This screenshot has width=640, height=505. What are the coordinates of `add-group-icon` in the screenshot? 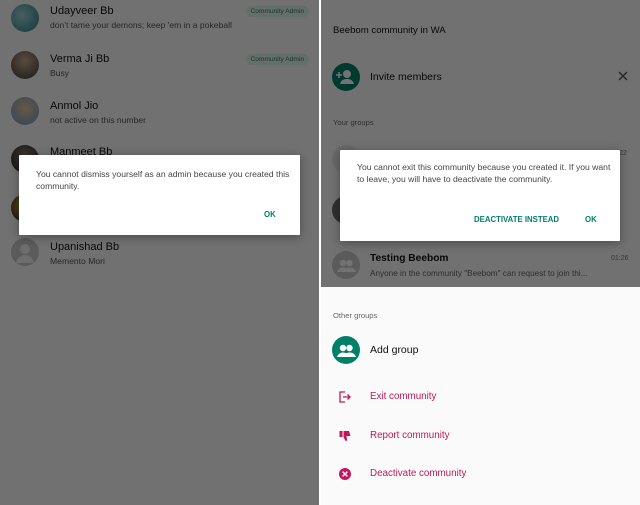 It's located at (346, 350).